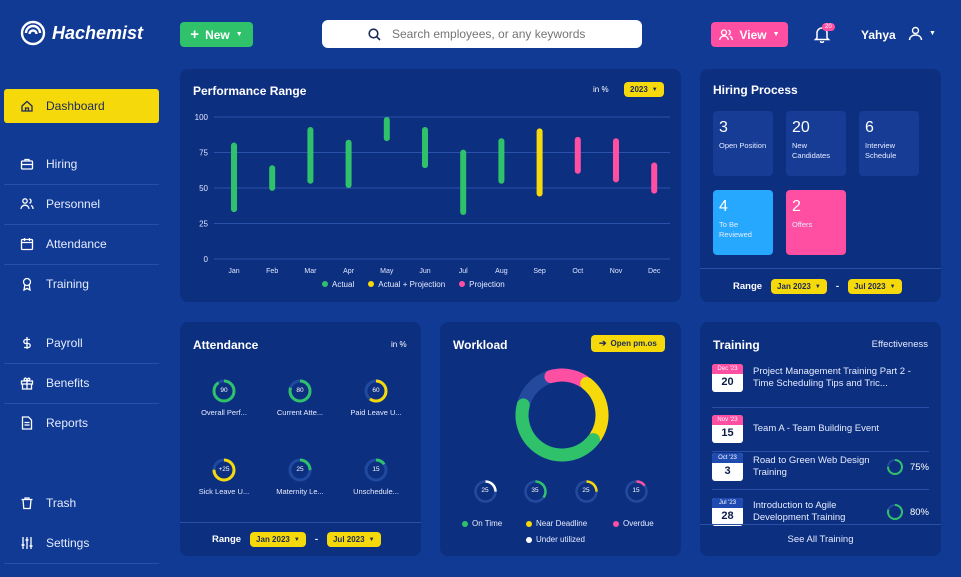 This screenshot has height=577, width=961. Describe the element at coordinates (824, 34) in the screenshot. I see `notifications-button: 20` at that location.